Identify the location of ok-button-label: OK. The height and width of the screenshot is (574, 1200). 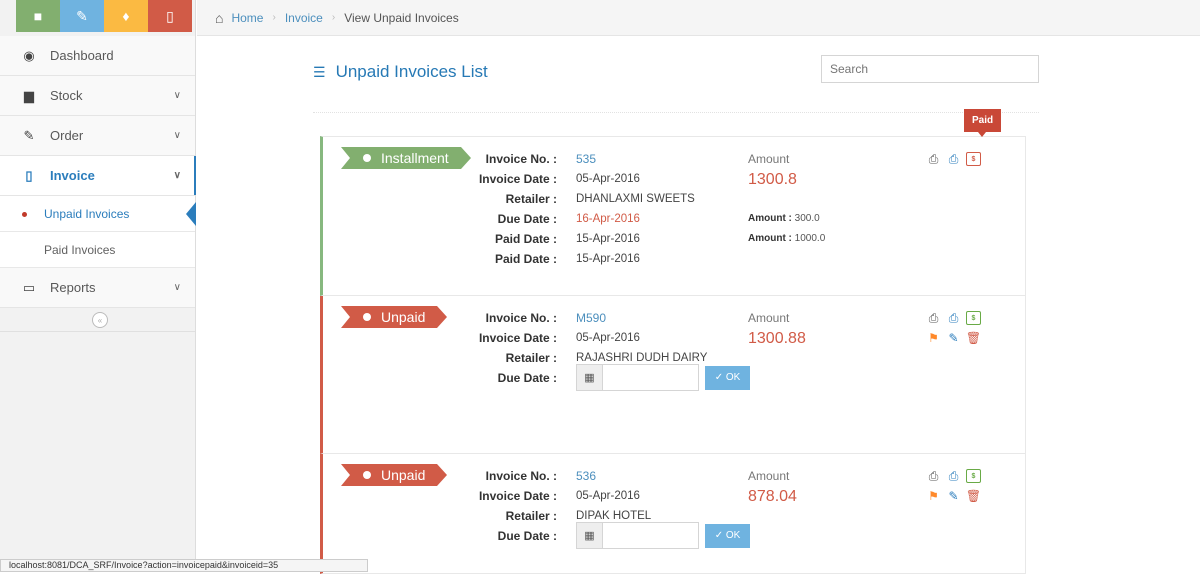
(733, 535).